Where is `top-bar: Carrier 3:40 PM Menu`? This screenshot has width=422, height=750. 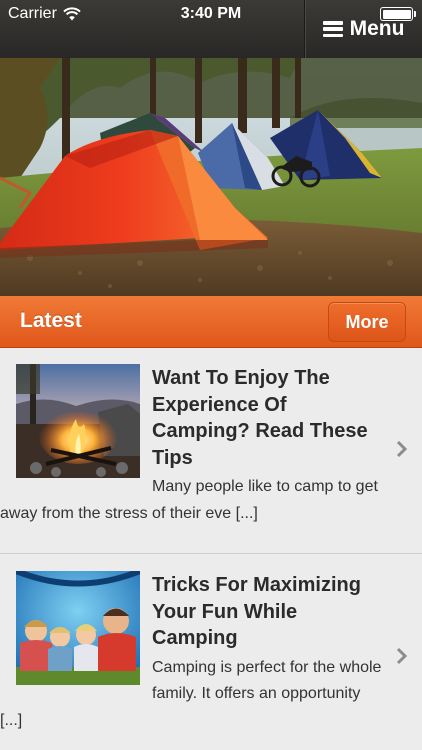 top-bar: Carrier 3:40 PM Menu is located at coordinates (211, 29).